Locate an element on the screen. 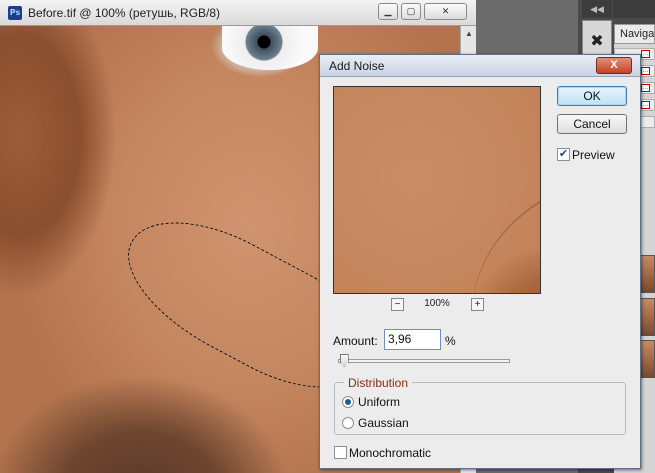 This screenshot has width=655, height=473. monochromatic-checkbox is located at coordinates (340, 452).